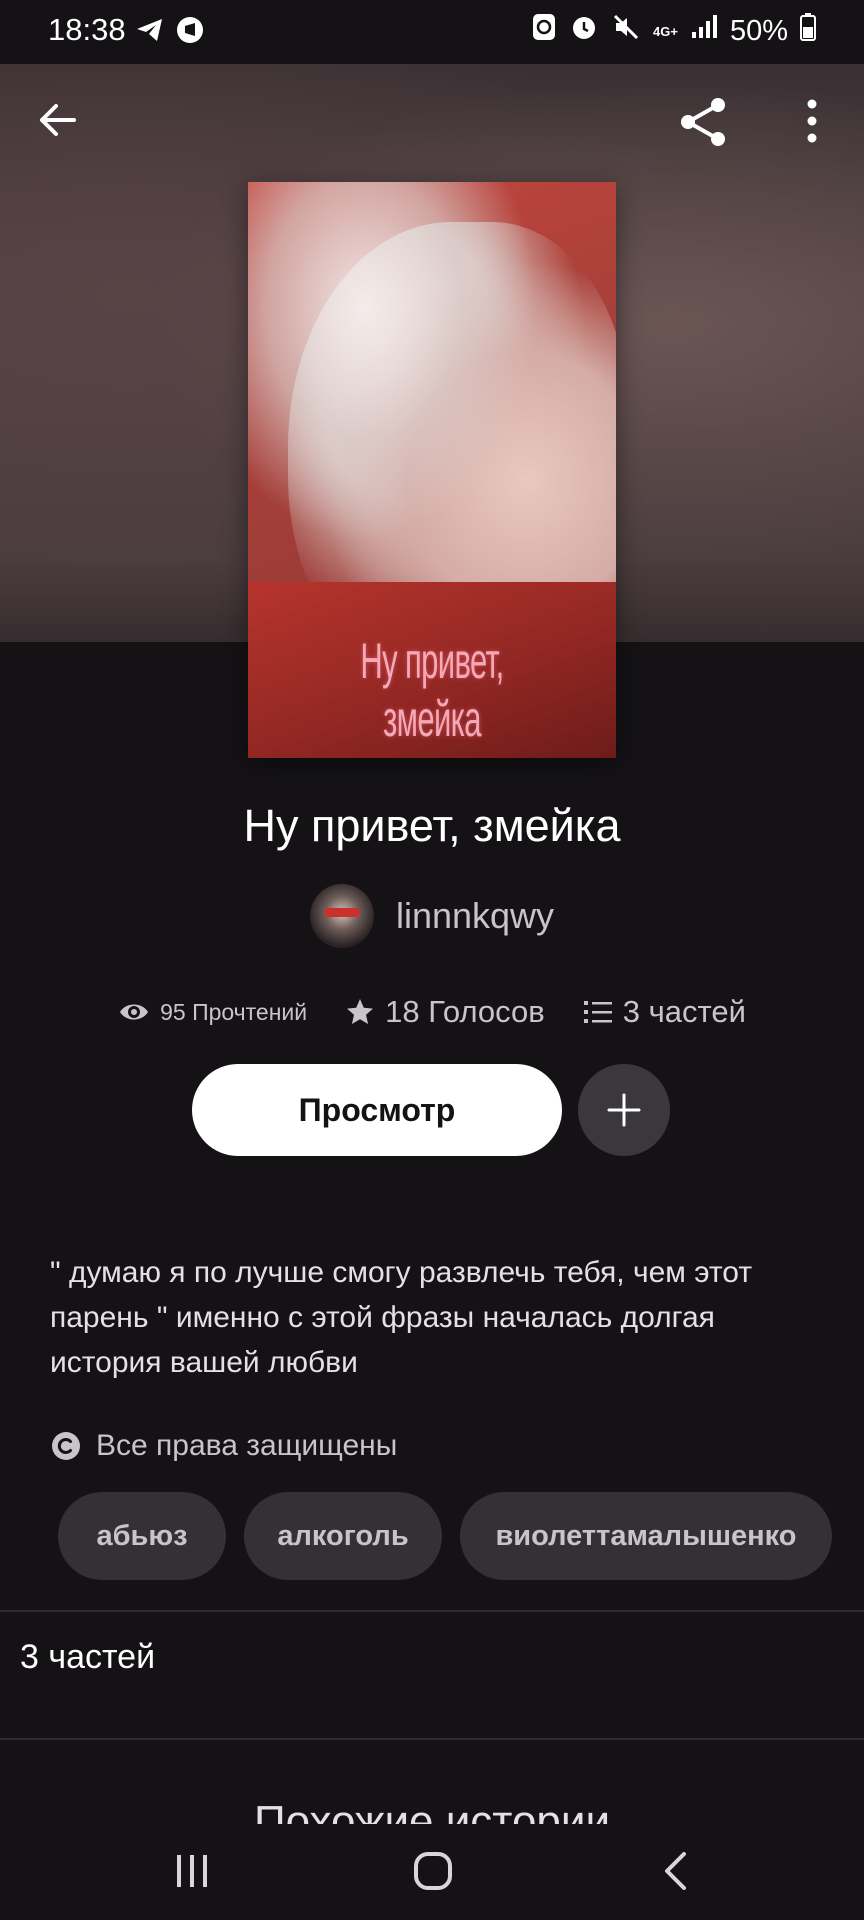 The height and width of the screenshot is (1920, 864). I want to click on story-stats: 95 Прочтений 18 Голосов 3 частей, so click(432, 1012).